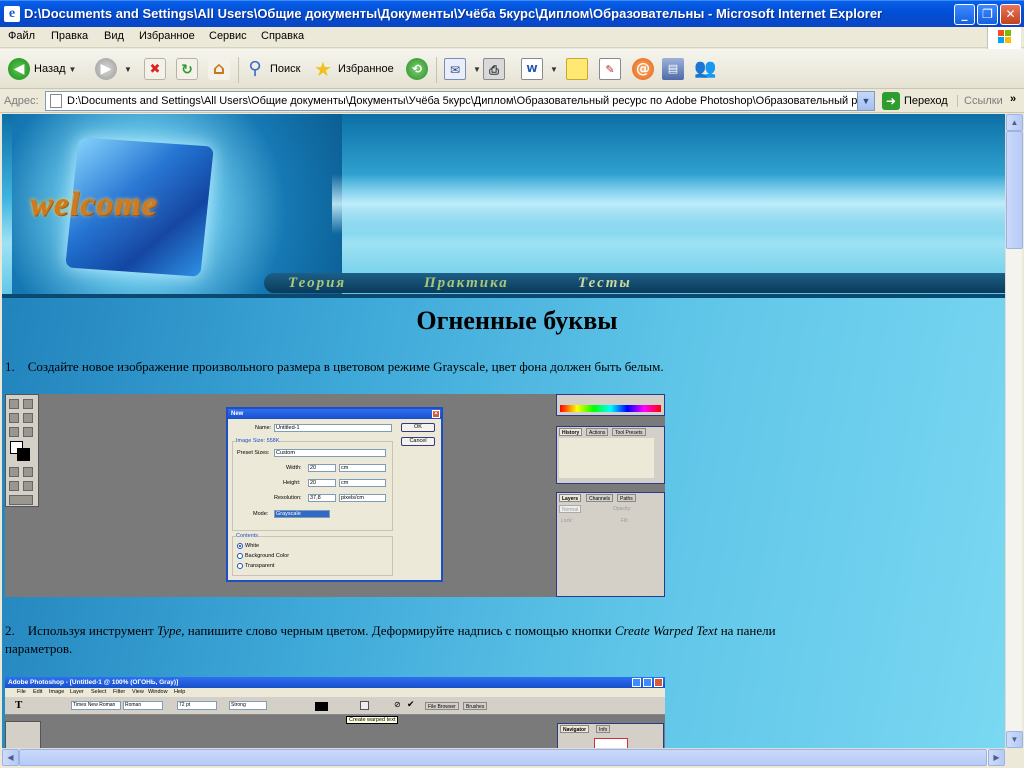 The height and width of the screenshot is (768, 1024). Describe the element at coordinates (288, 498) in the screenshot. I see `resolution-label: Resolution:` at that location.